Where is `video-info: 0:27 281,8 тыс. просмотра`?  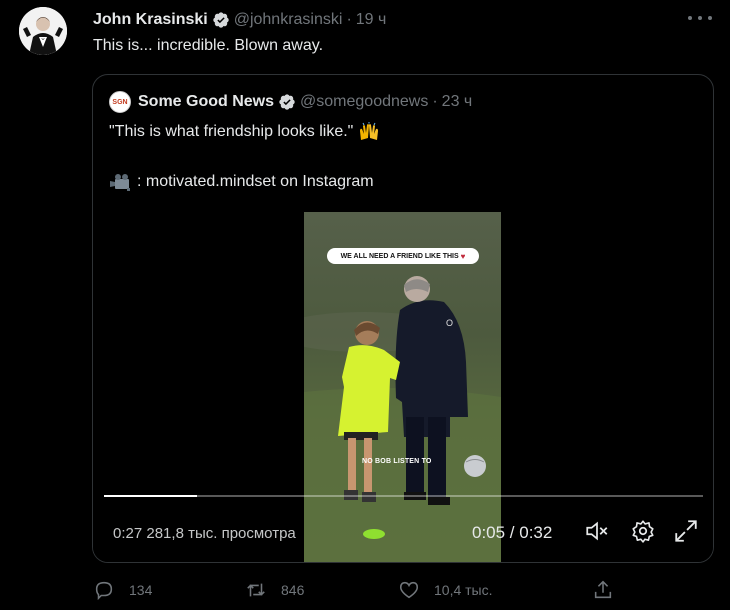 video-info: 0:27 281,8 тыс. просмотра is located at coordinates (204, 533).